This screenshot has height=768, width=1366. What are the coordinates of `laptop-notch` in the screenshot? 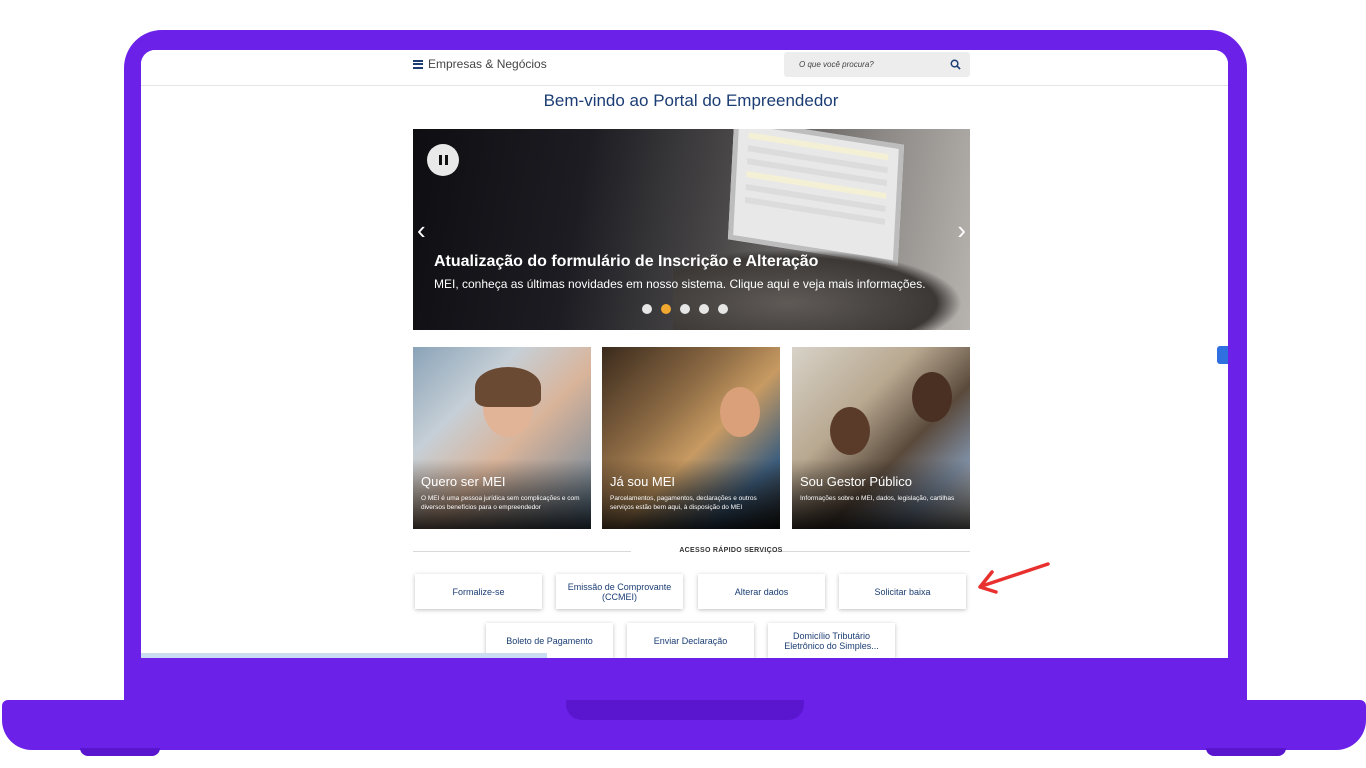 It's located at (685, 710).